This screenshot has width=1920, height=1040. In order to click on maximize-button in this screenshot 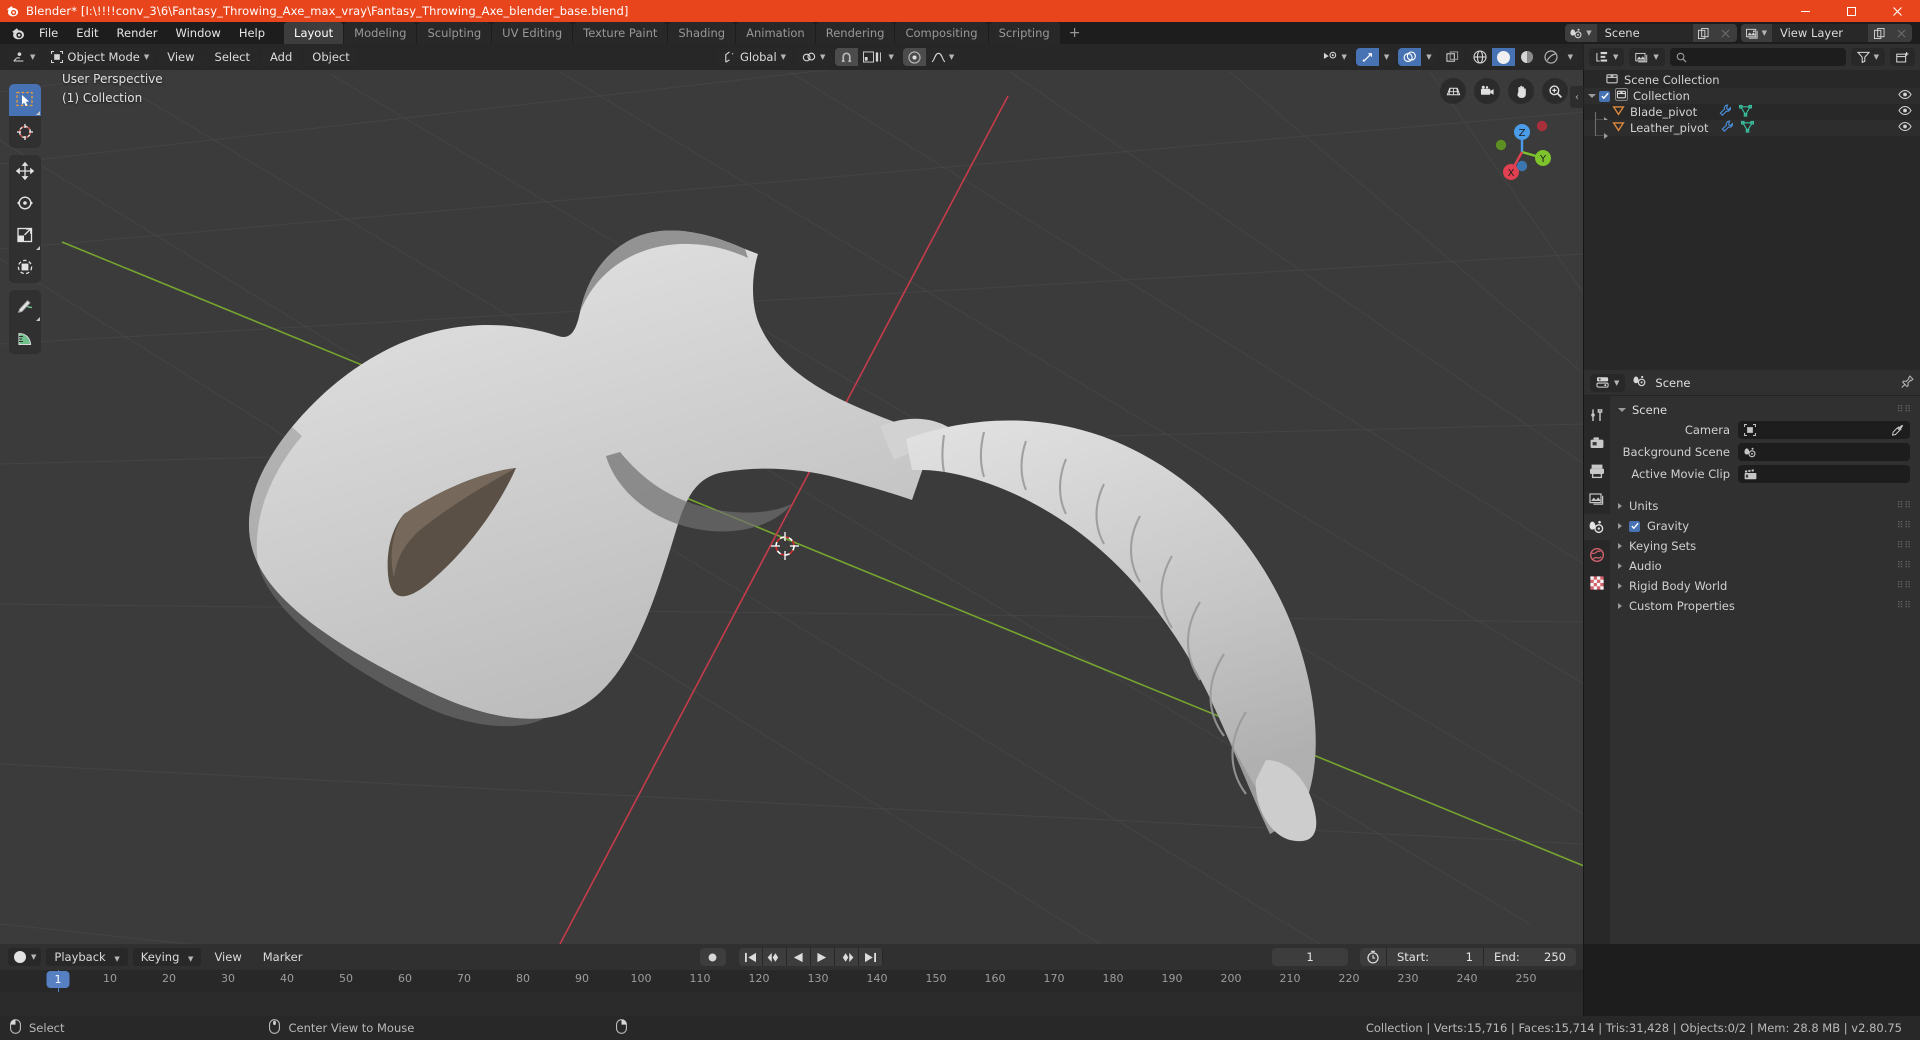, I will do `click(1851, 11)`.